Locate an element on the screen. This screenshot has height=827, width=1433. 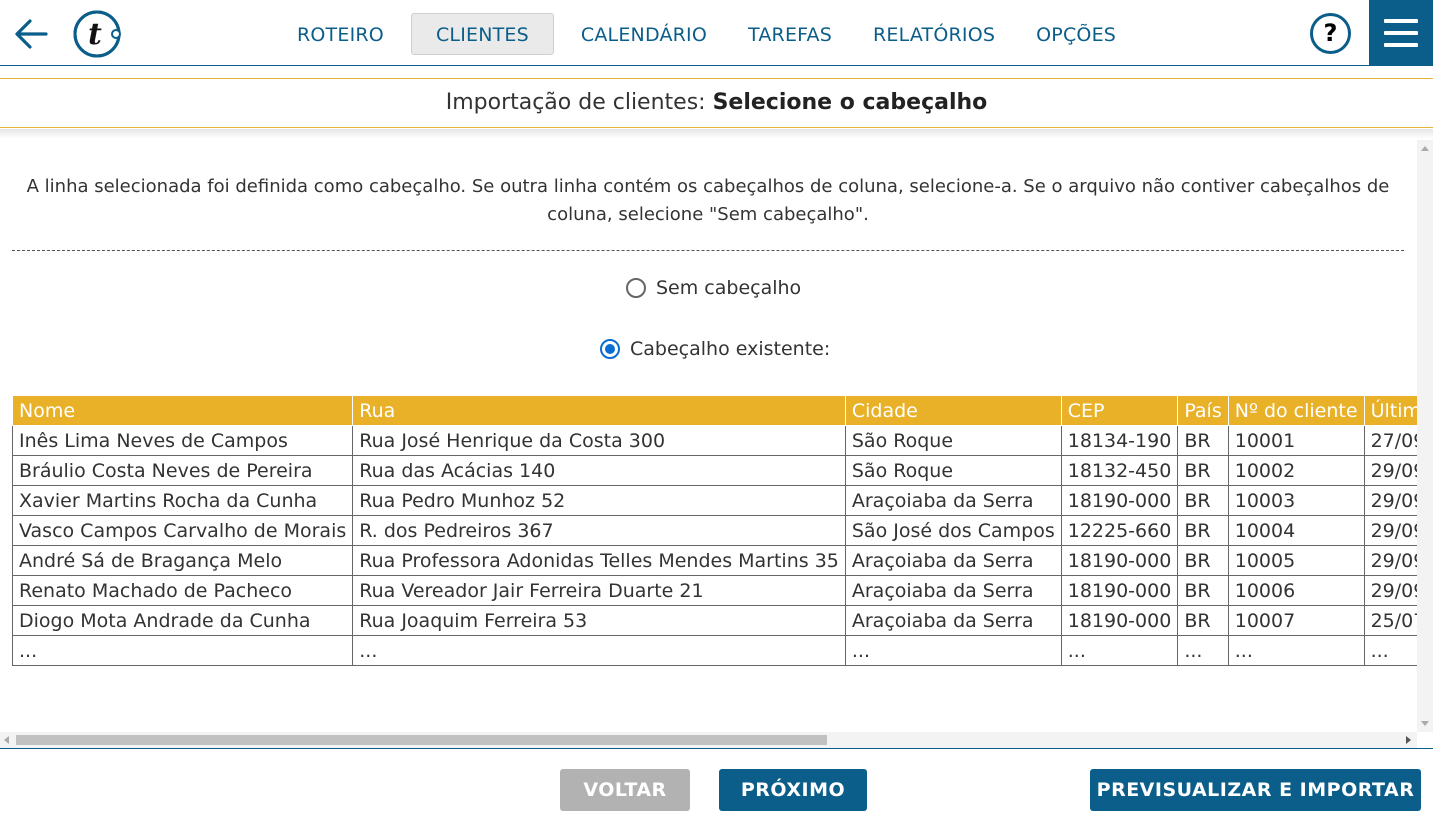
radio-no-header-control is located at coordinates (636, 288).